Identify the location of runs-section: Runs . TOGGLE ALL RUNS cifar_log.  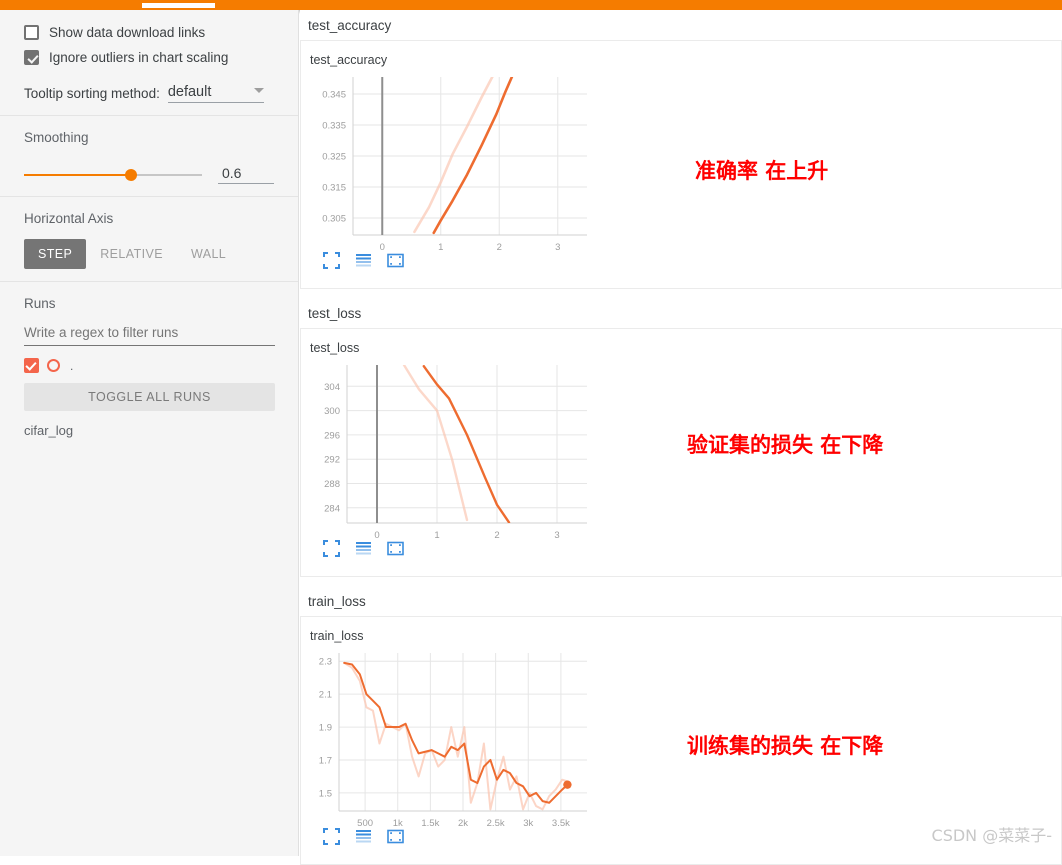
(149, 366).